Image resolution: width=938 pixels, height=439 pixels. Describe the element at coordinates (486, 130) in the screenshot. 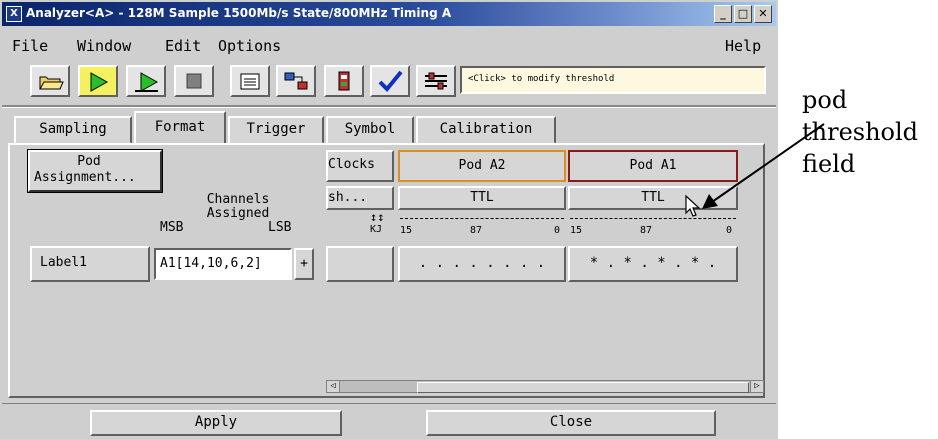

I see `tab-calibration: Calibration` at that location.